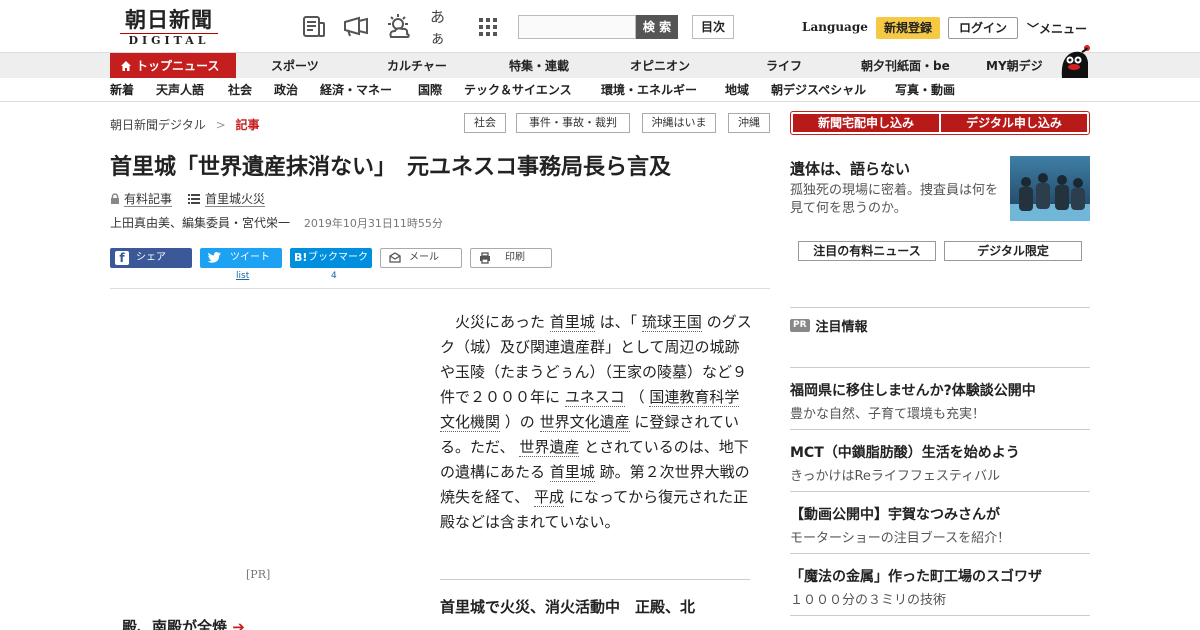 The width and height of the screenshot is (1200, 630). I want to click on paid-article: 有料記事, so click(141, 198).